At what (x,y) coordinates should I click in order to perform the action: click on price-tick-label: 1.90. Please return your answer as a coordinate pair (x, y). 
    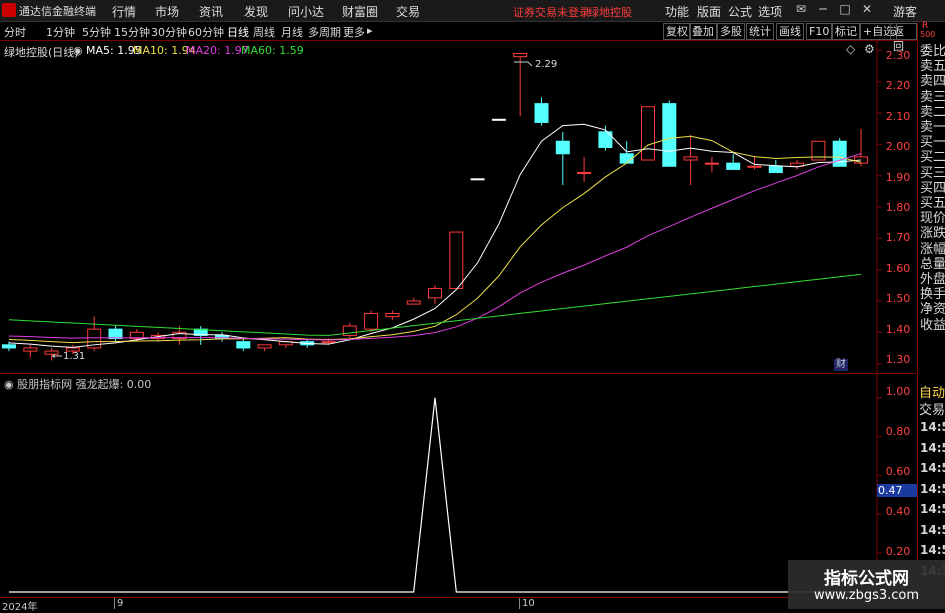
    Looking at the image, I should click on (898, 177).